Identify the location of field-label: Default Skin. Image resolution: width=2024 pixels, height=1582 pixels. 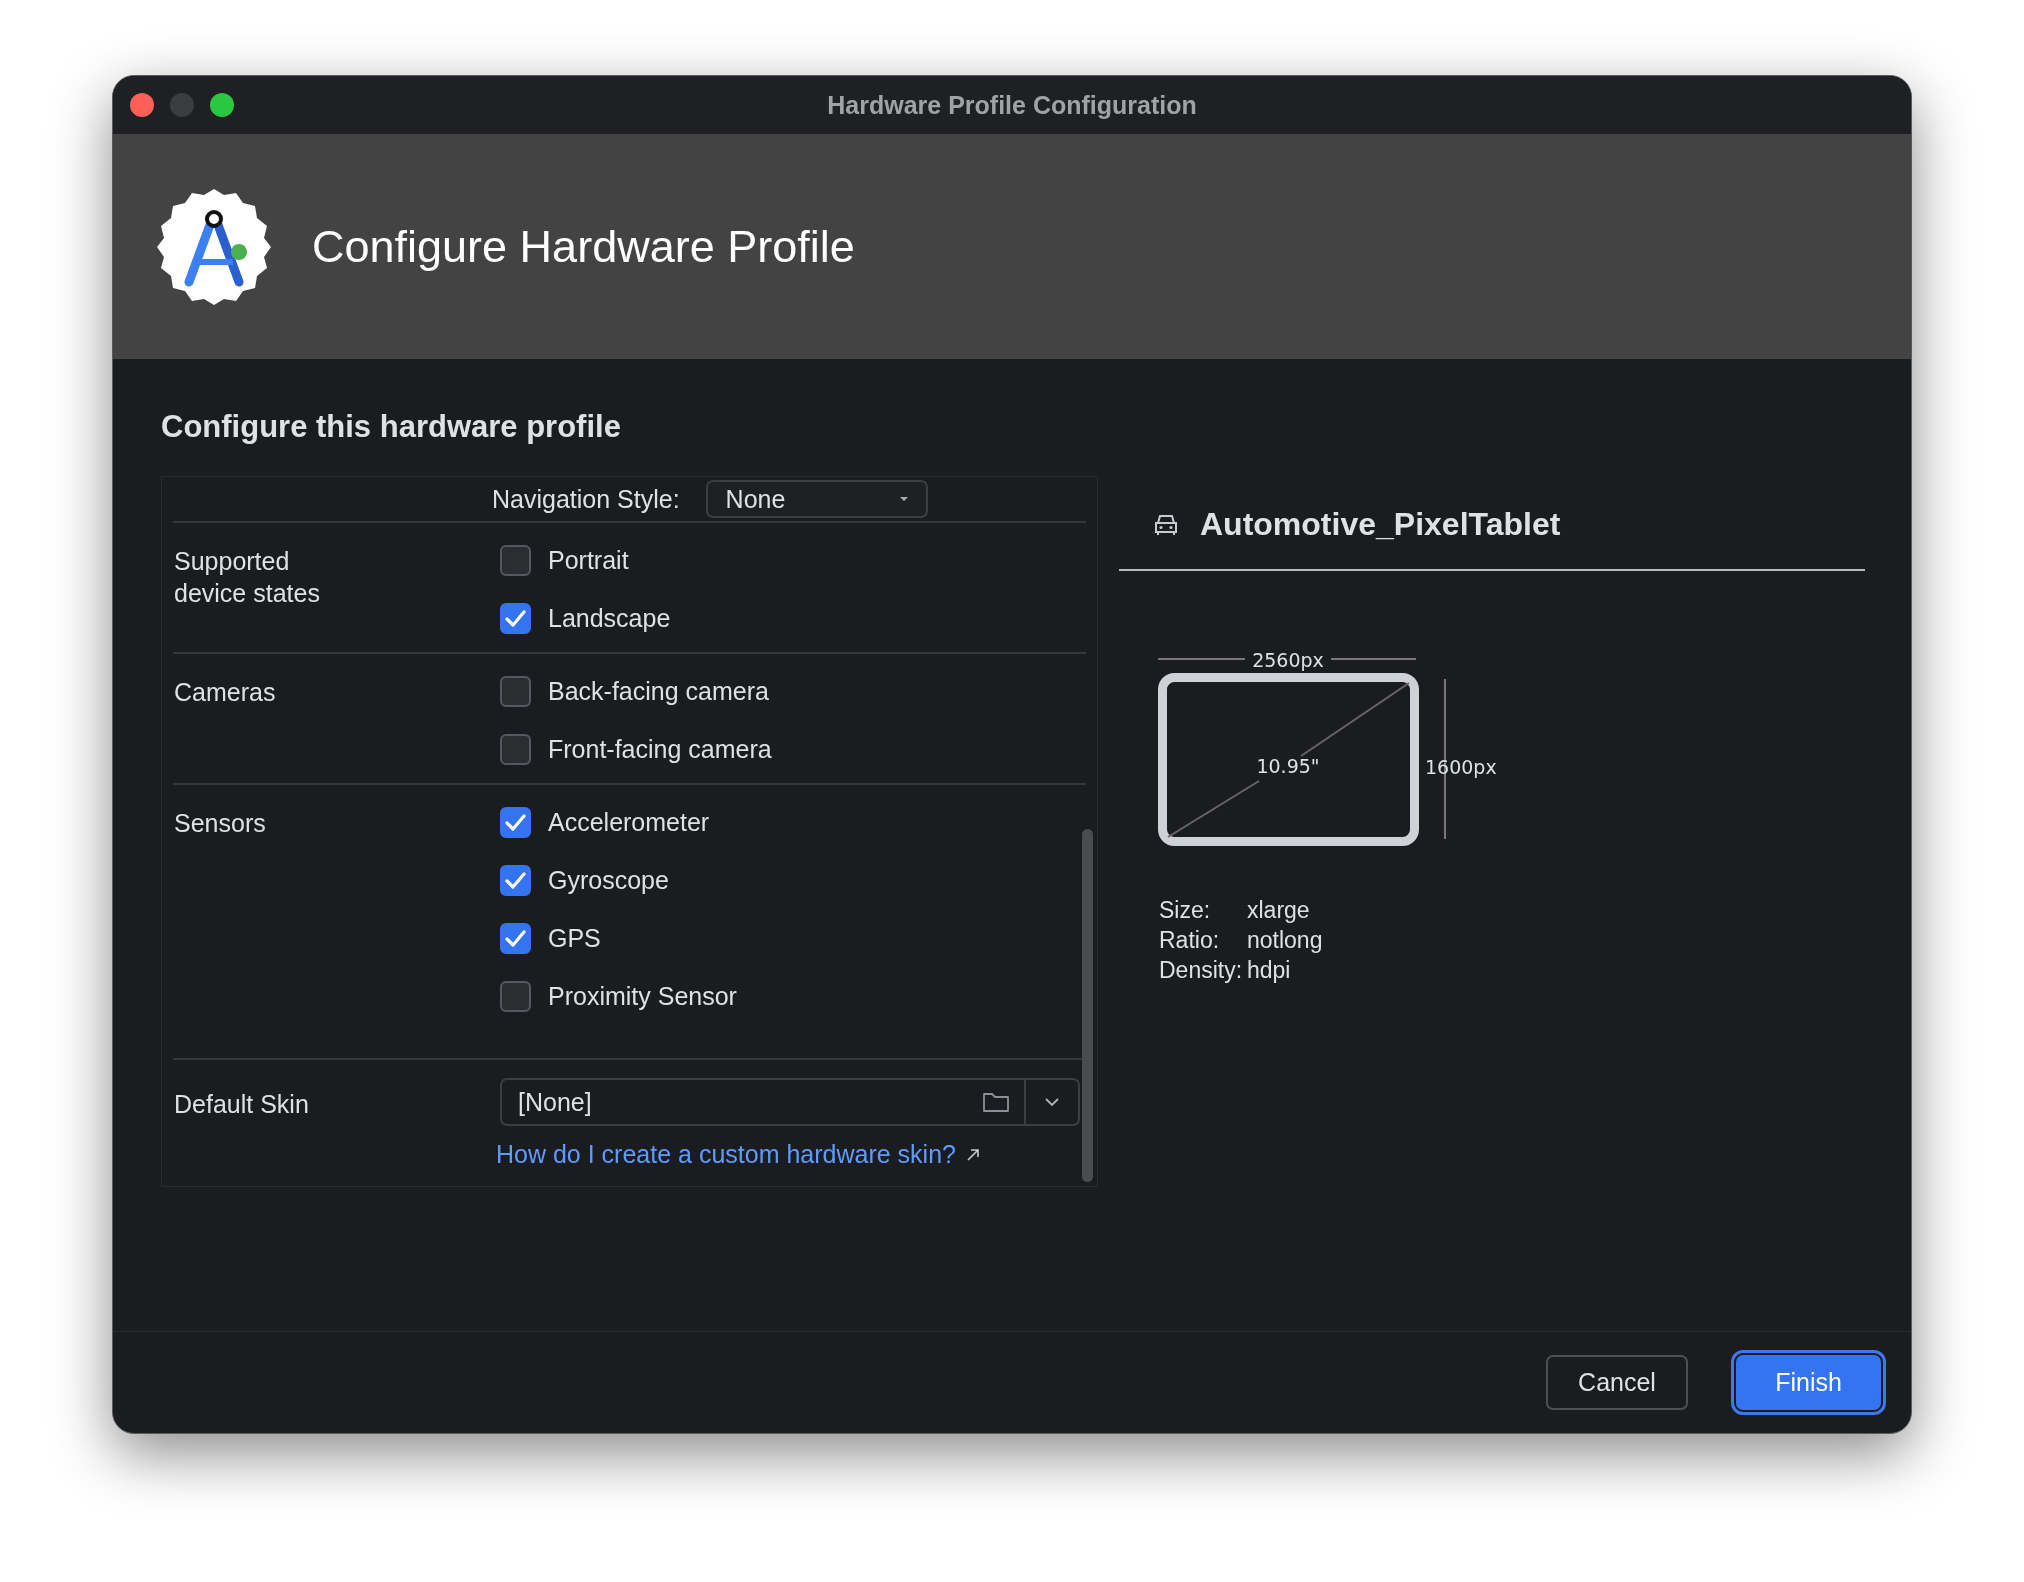
(241, 1104).